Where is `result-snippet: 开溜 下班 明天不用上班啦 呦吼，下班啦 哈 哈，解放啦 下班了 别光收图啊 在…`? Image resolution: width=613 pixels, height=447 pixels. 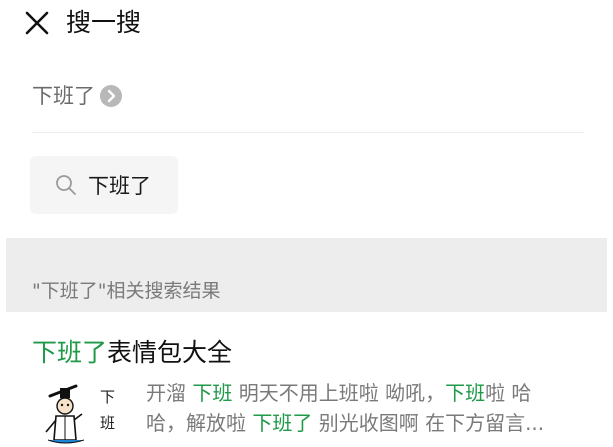 result-snippet: 开溜 下班 明天不用上班啦 呦吼，下班啦 哈 哈，解放啦 下班了 别光收图啊 在… is located at coordinates (366, 408).